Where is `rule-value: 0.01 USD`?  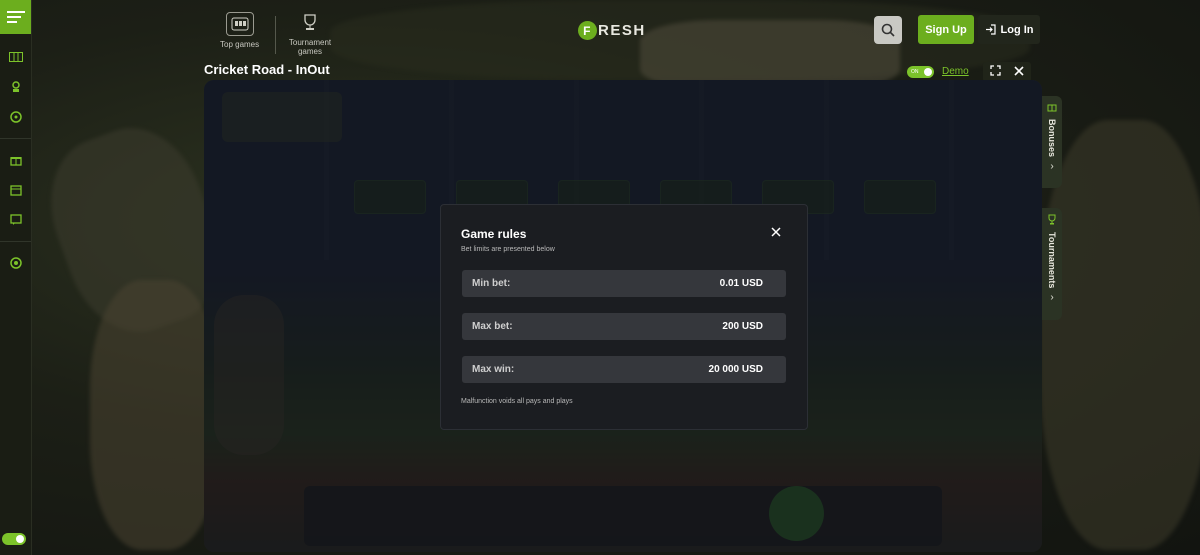 rule-value: 0.01 USD is located at coordinates (741, 283).